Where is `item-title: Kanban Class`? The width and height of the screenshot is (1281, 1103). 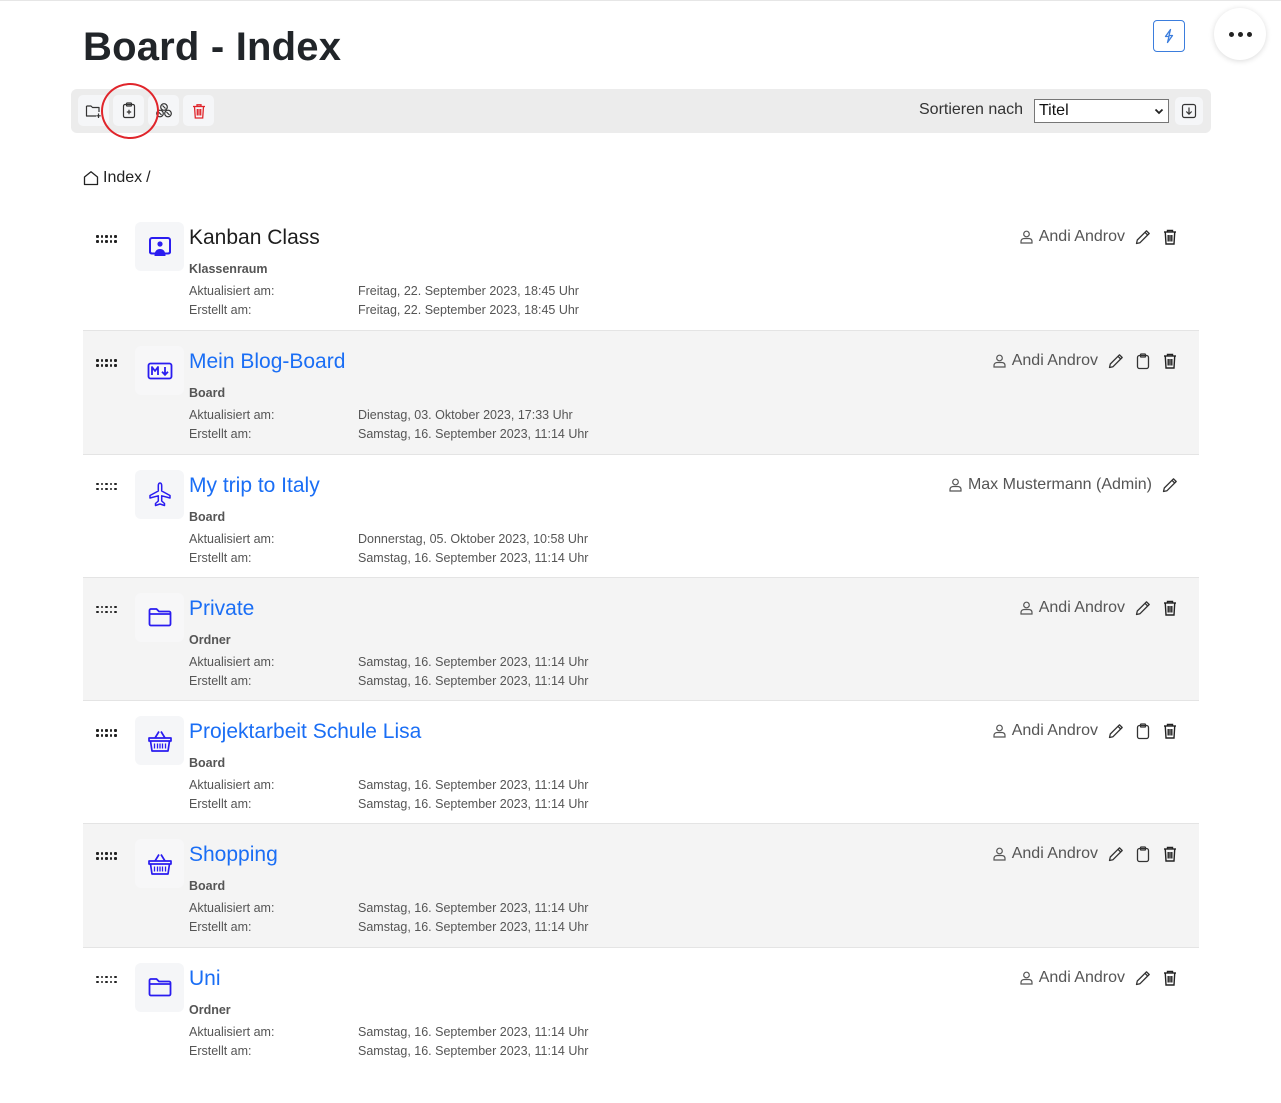 item-title: Kanban Class is located at coordinates (254, 238).